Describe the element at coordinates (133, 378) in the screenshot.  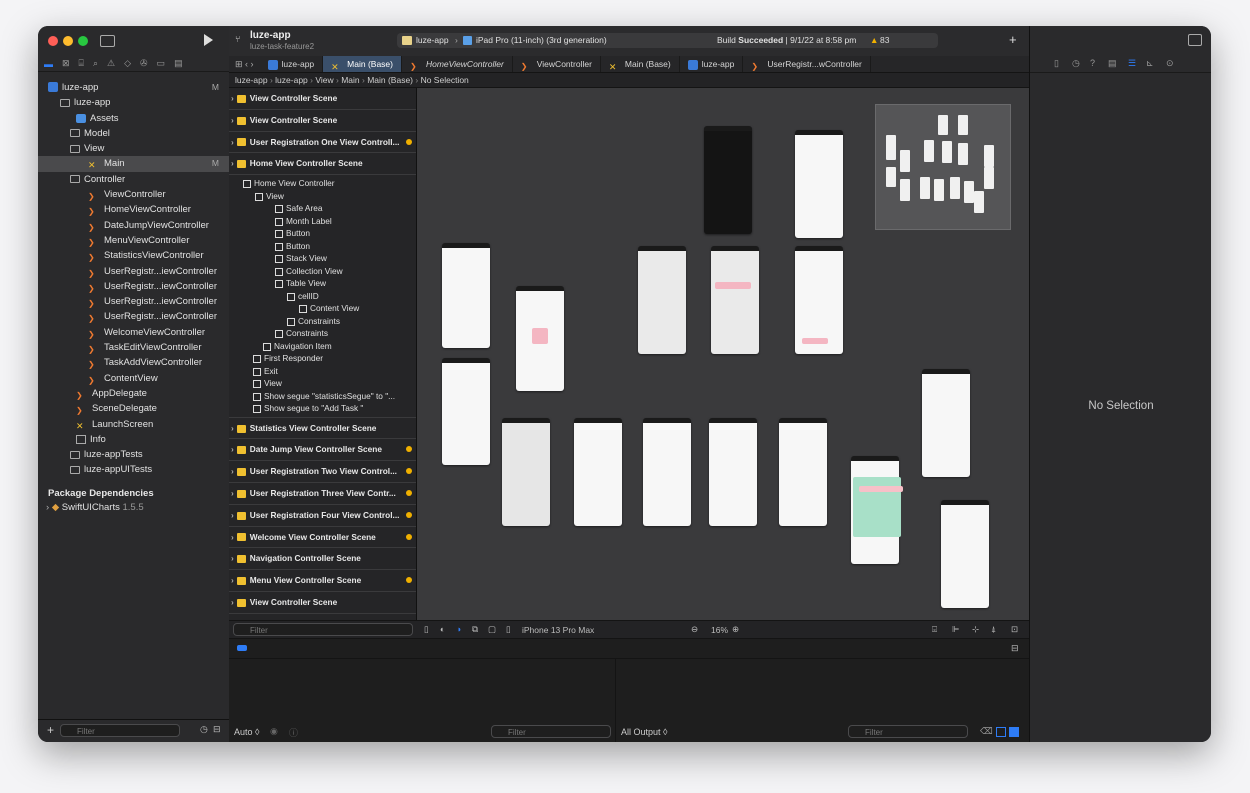
I see `file-tree-item: ❯ ContentView` at that location.